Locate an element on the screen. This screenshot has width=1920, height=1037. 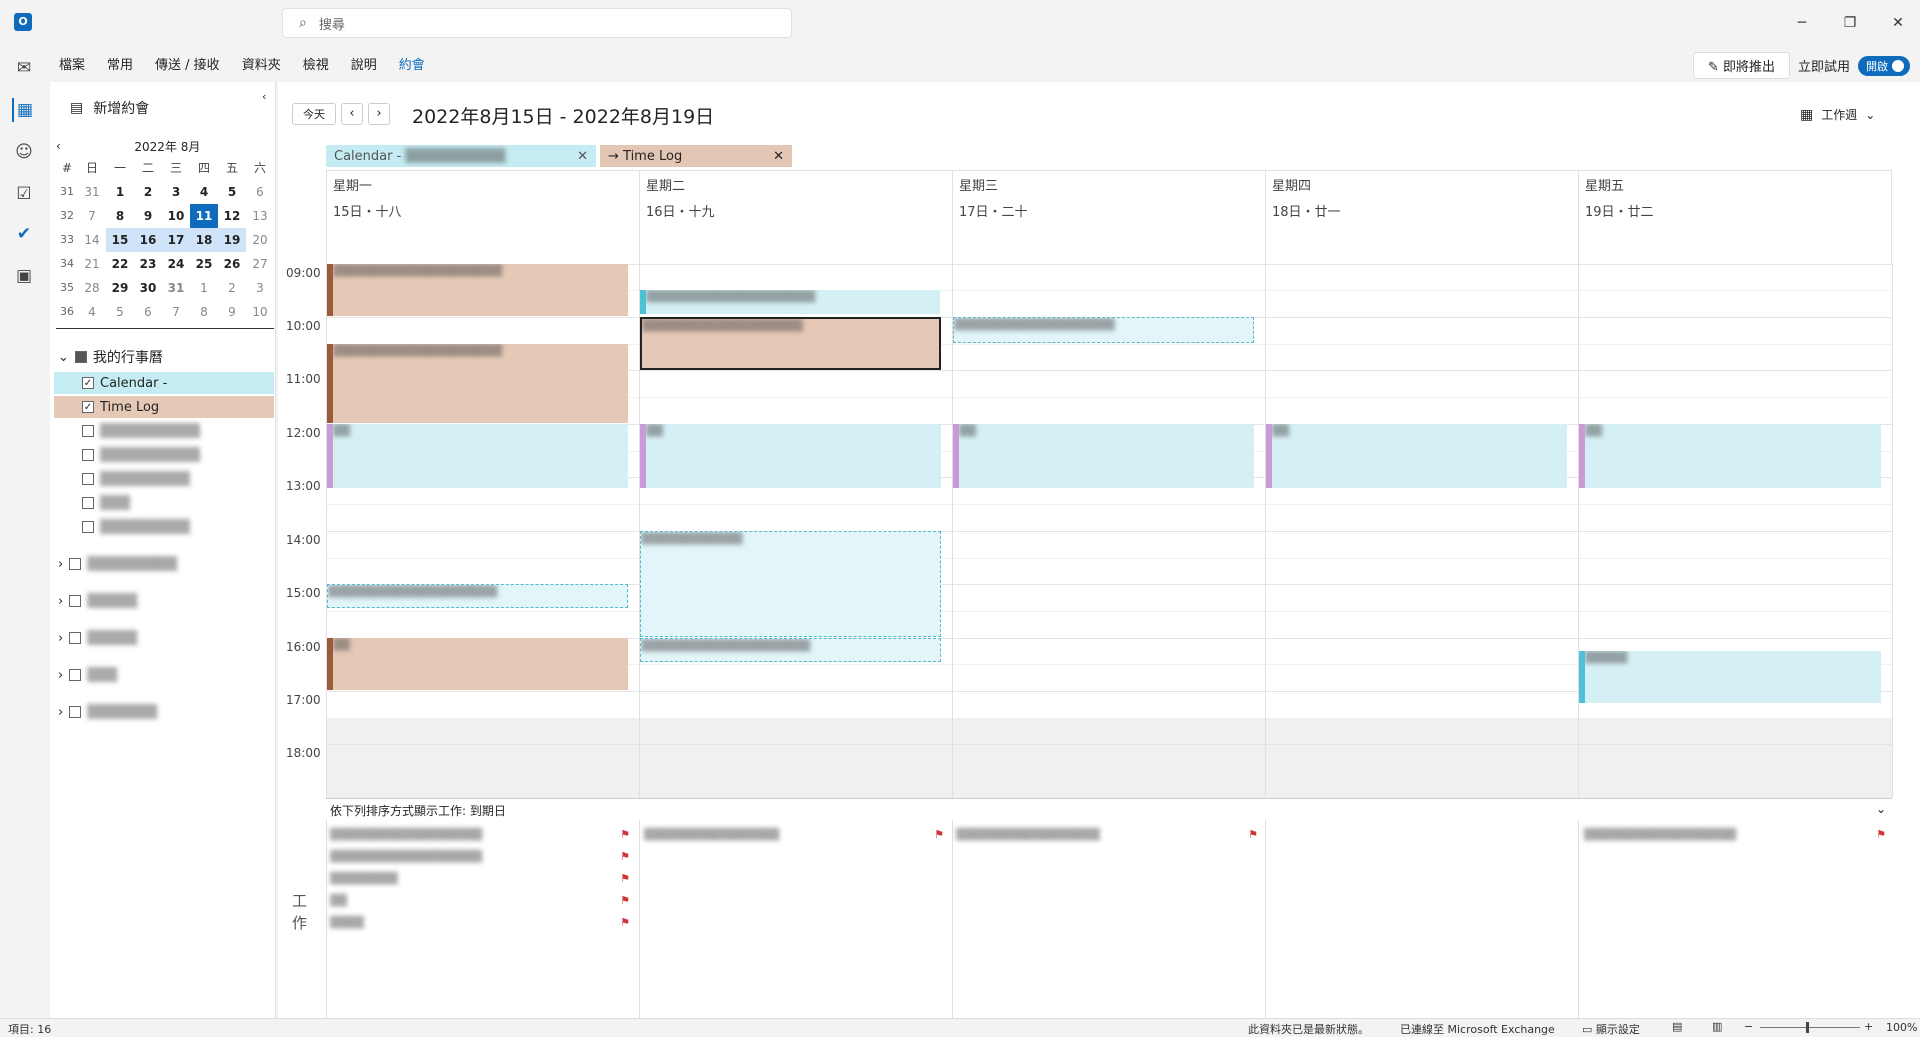
collapse-pane-icon: ‹ is located at coordinates (264, 96).